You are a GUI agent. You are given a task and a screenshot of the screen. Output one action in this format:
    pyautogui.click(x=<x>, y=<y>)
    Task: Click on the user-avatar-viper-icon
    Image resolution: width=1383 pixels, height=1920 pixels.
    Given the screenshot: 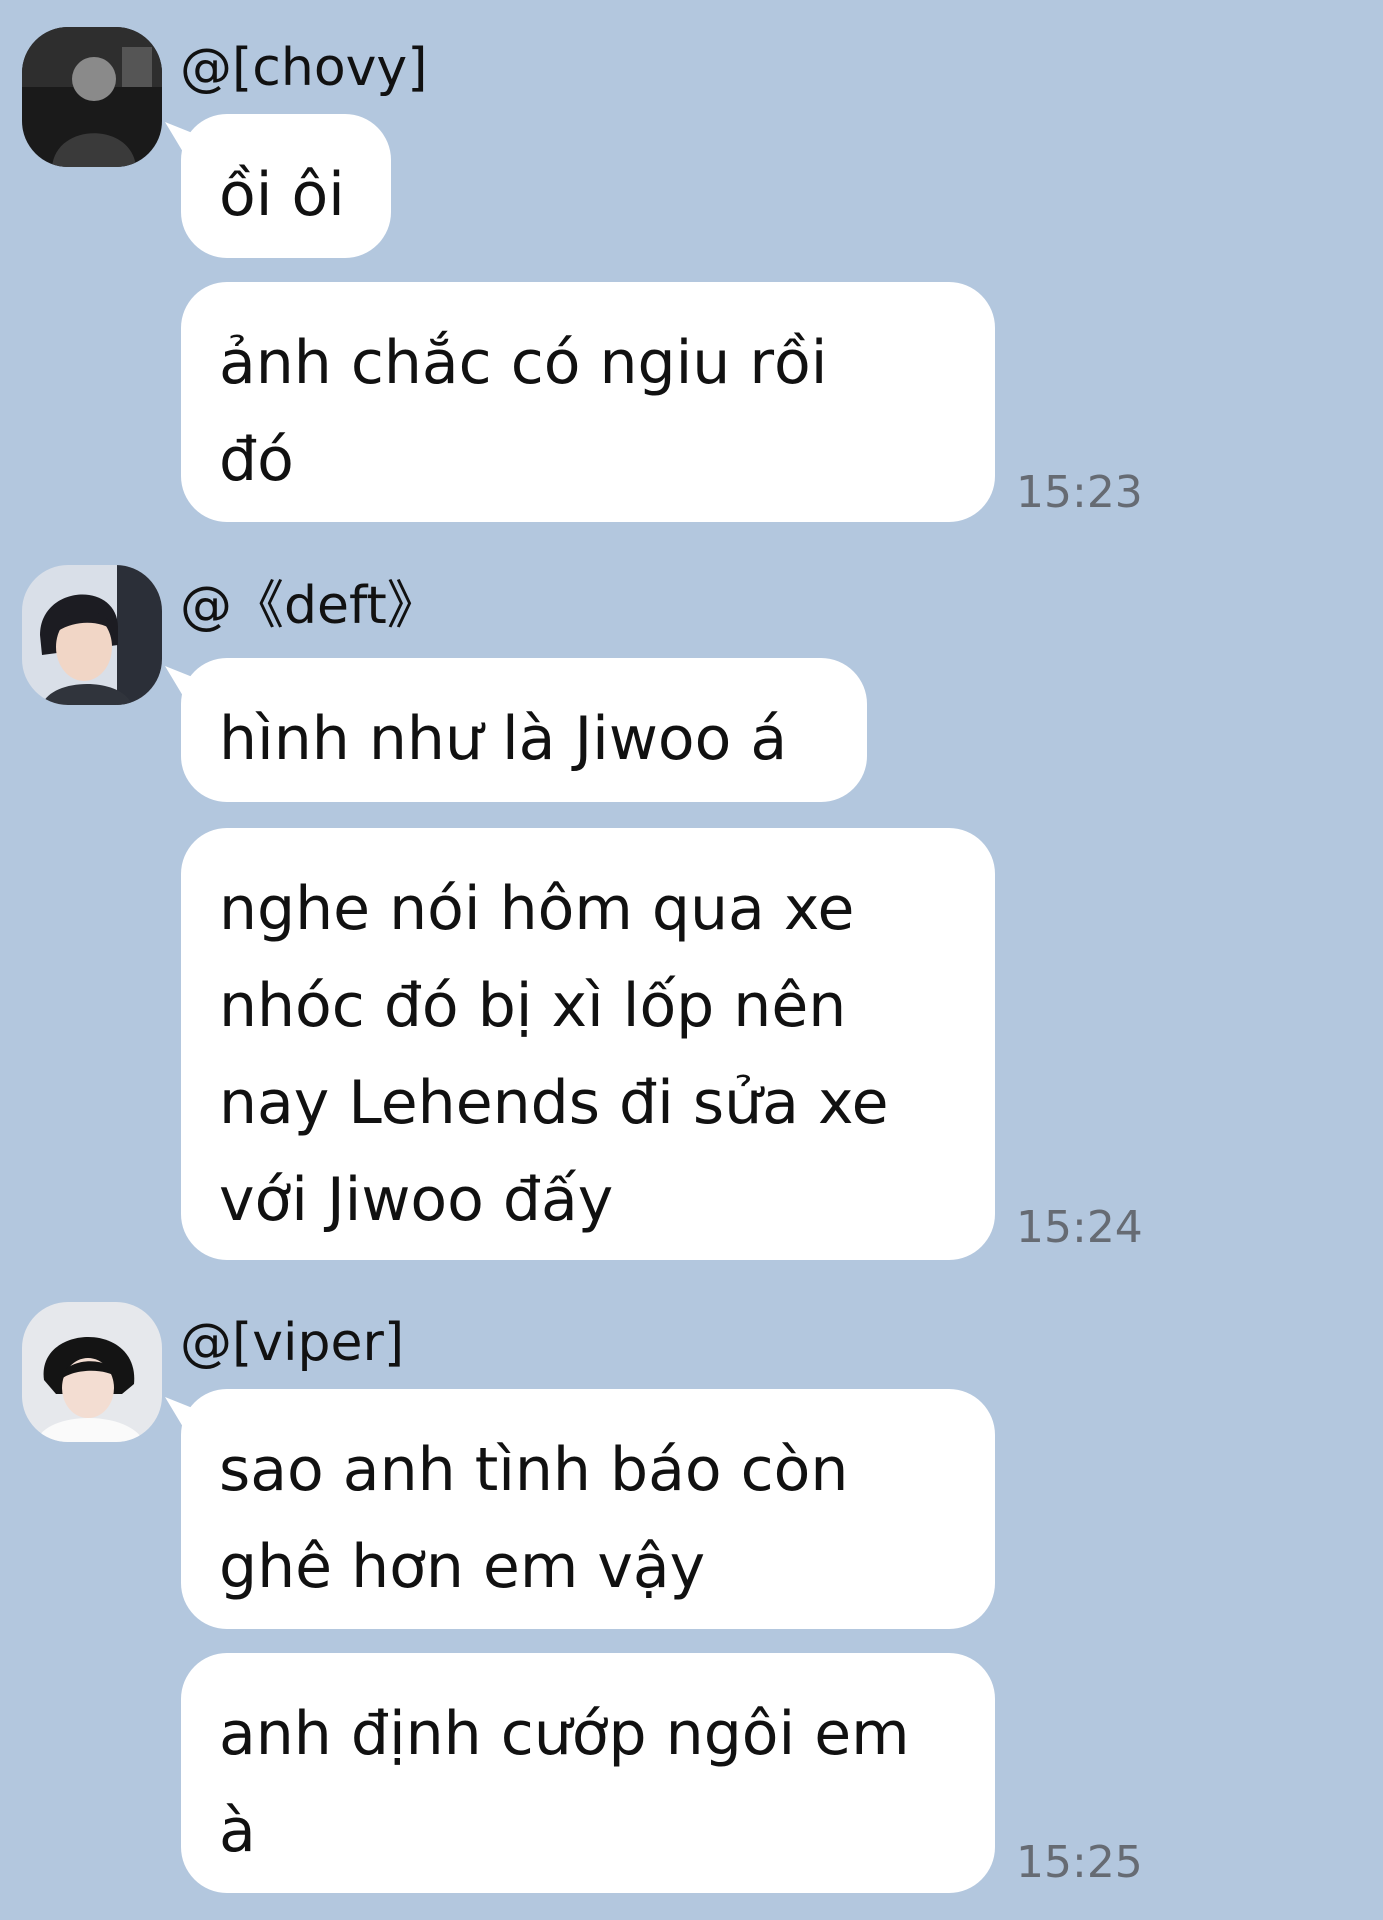 What is the action you would take?
    pyautogui.click(x=92, y=1372)
    